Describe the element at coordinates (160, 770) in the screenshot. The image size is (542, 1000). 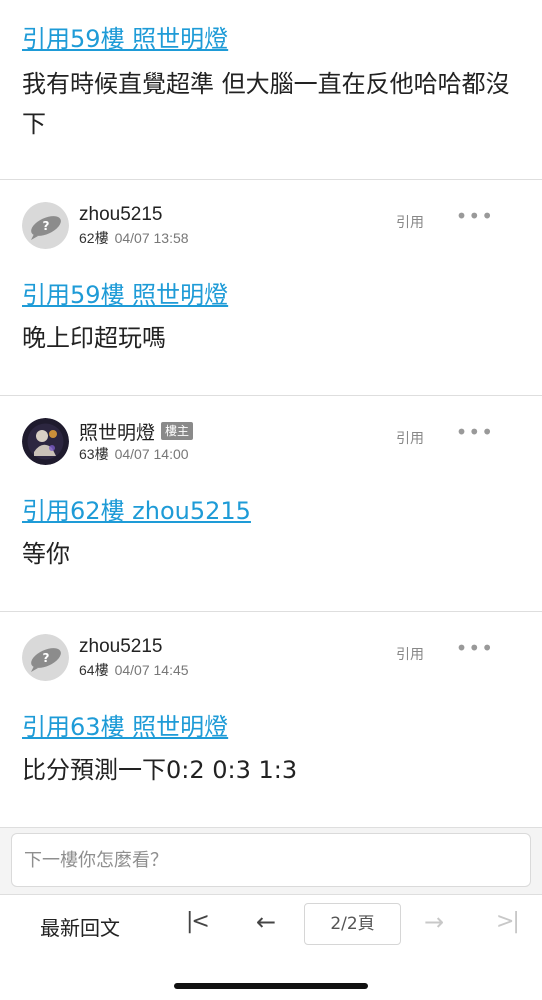
I see `post-body: 比分預測一下0:2 0:3 1:3` at that location.